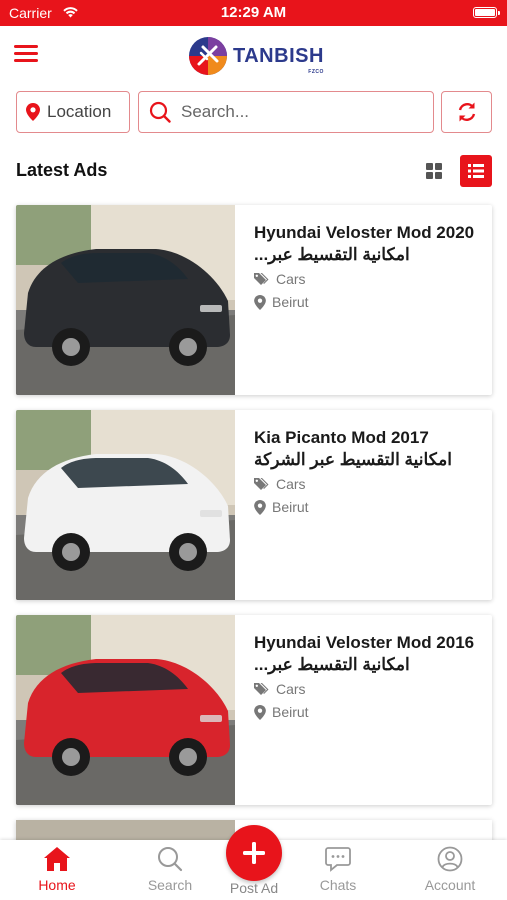 The height and width of the screenshot is (900, 507). What do you see at coordinates (57, 885) in the screenshot?
I see `tab-home-label: Home` at bounding box center [57, 885].